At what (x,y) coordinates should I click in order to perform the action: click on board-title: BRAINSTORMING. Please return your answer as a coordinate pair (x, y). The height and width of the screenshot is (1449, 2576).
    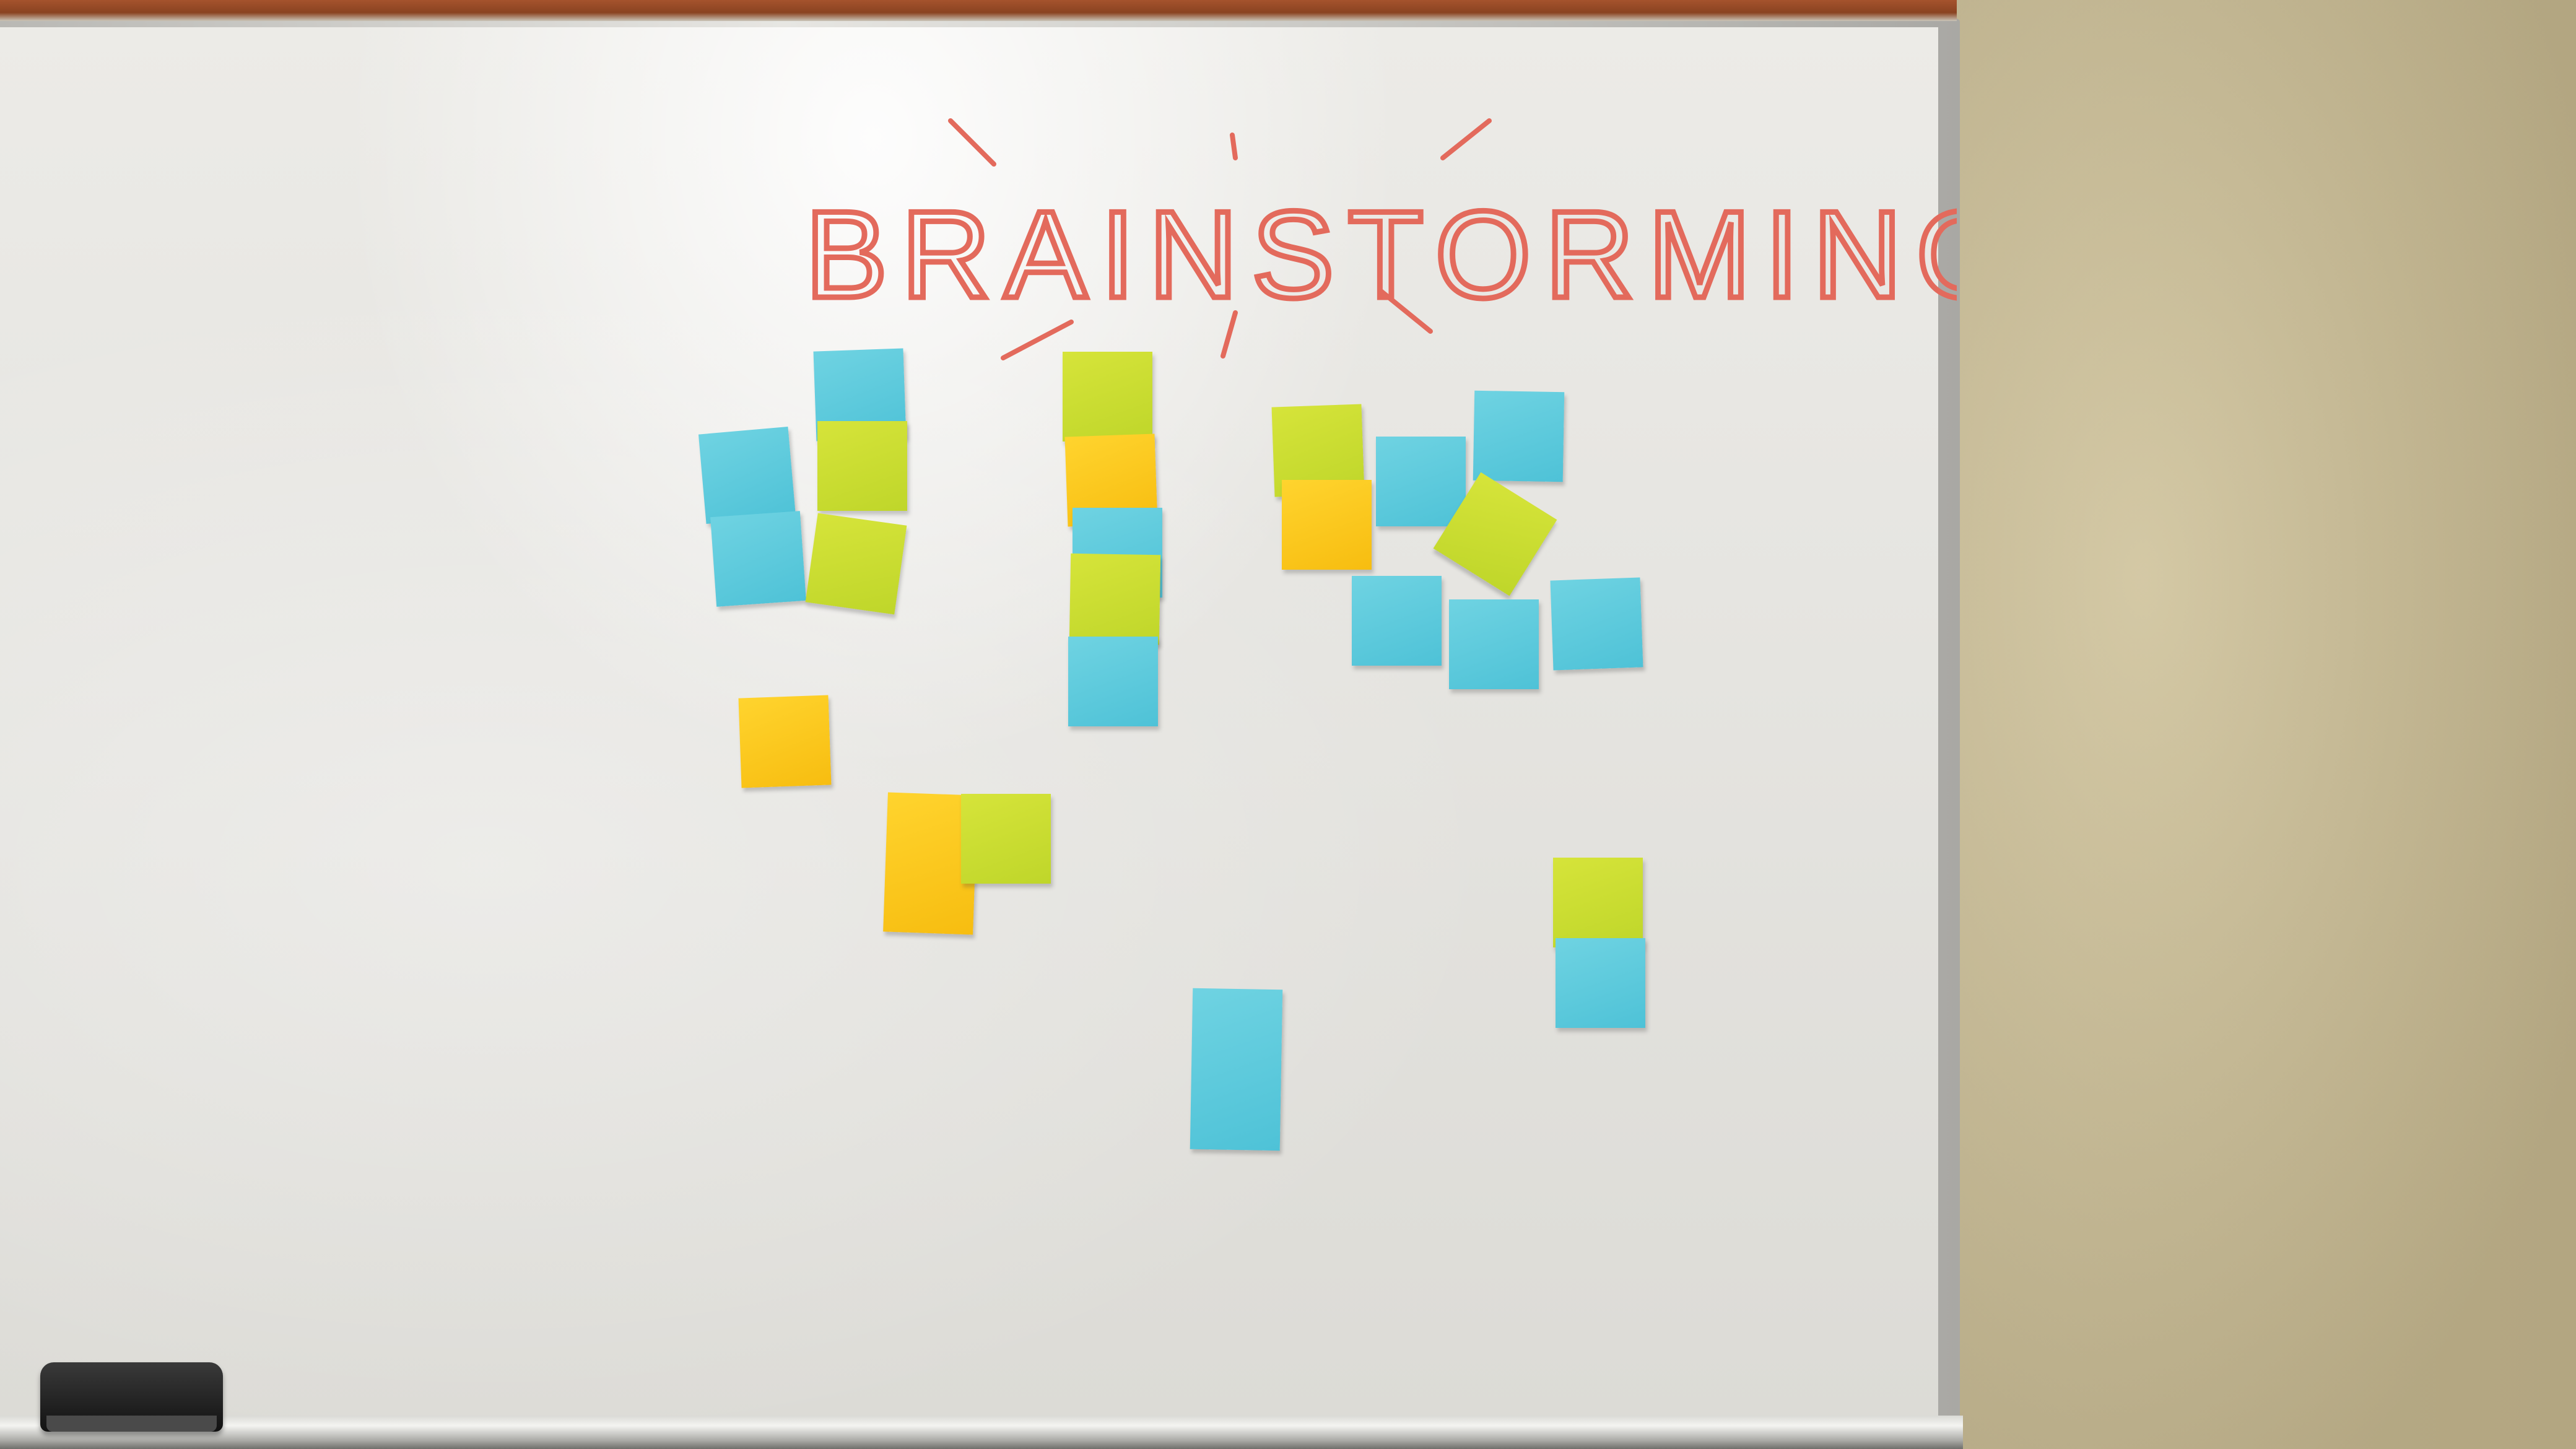
    Looking at the image, I should click on (1381, 255).